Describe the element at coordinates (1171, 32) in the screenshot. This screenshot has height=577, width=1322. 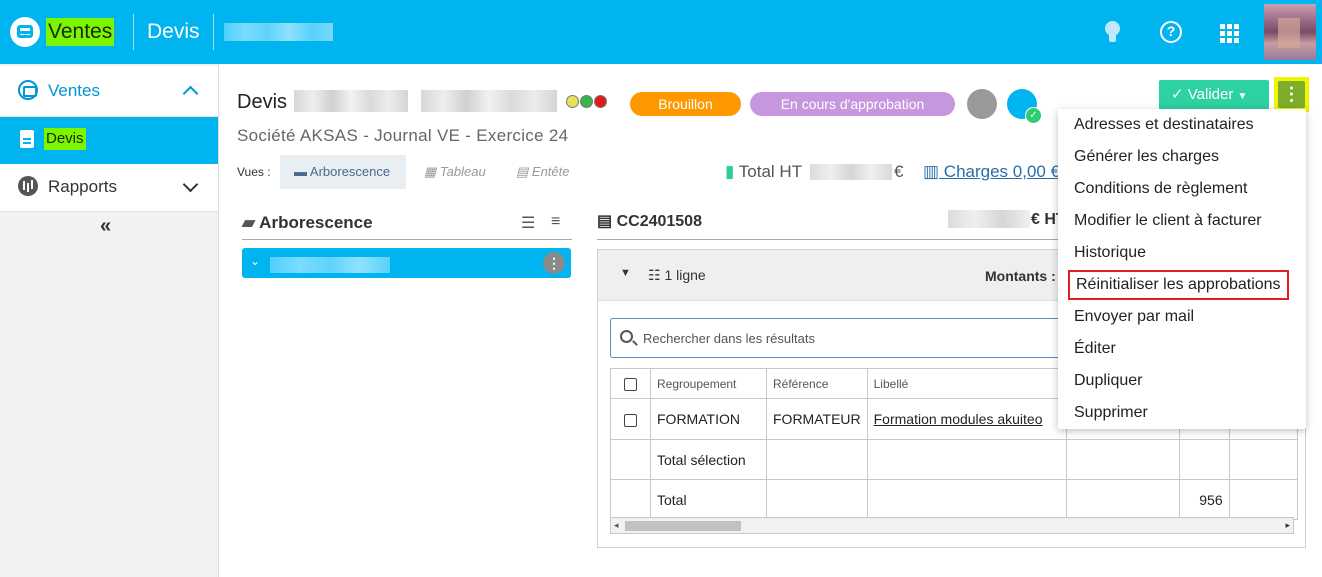
I see `help-icon: ?` at that location.